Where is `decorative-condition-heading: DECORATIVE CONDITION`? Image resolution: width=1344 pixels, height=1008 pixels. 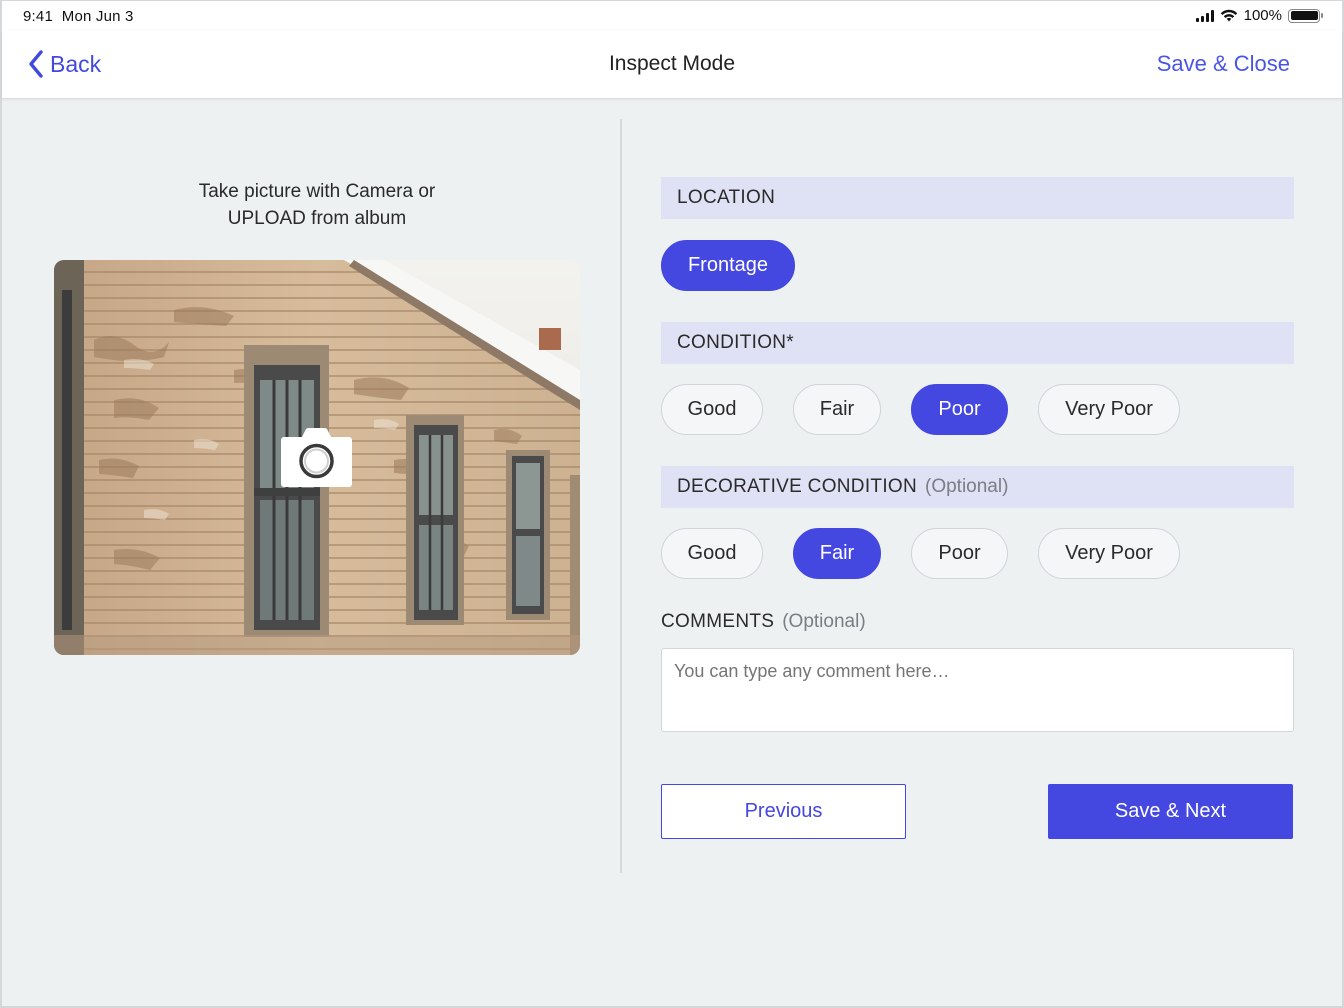 decorative-condition-heading: DECORATIVE CONDITION is located at coordinates (797, 486).